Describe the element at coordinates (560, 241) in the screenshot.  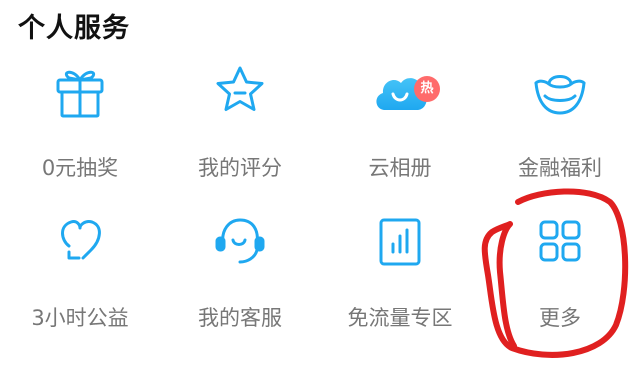
I see `grid-icon` at that location.